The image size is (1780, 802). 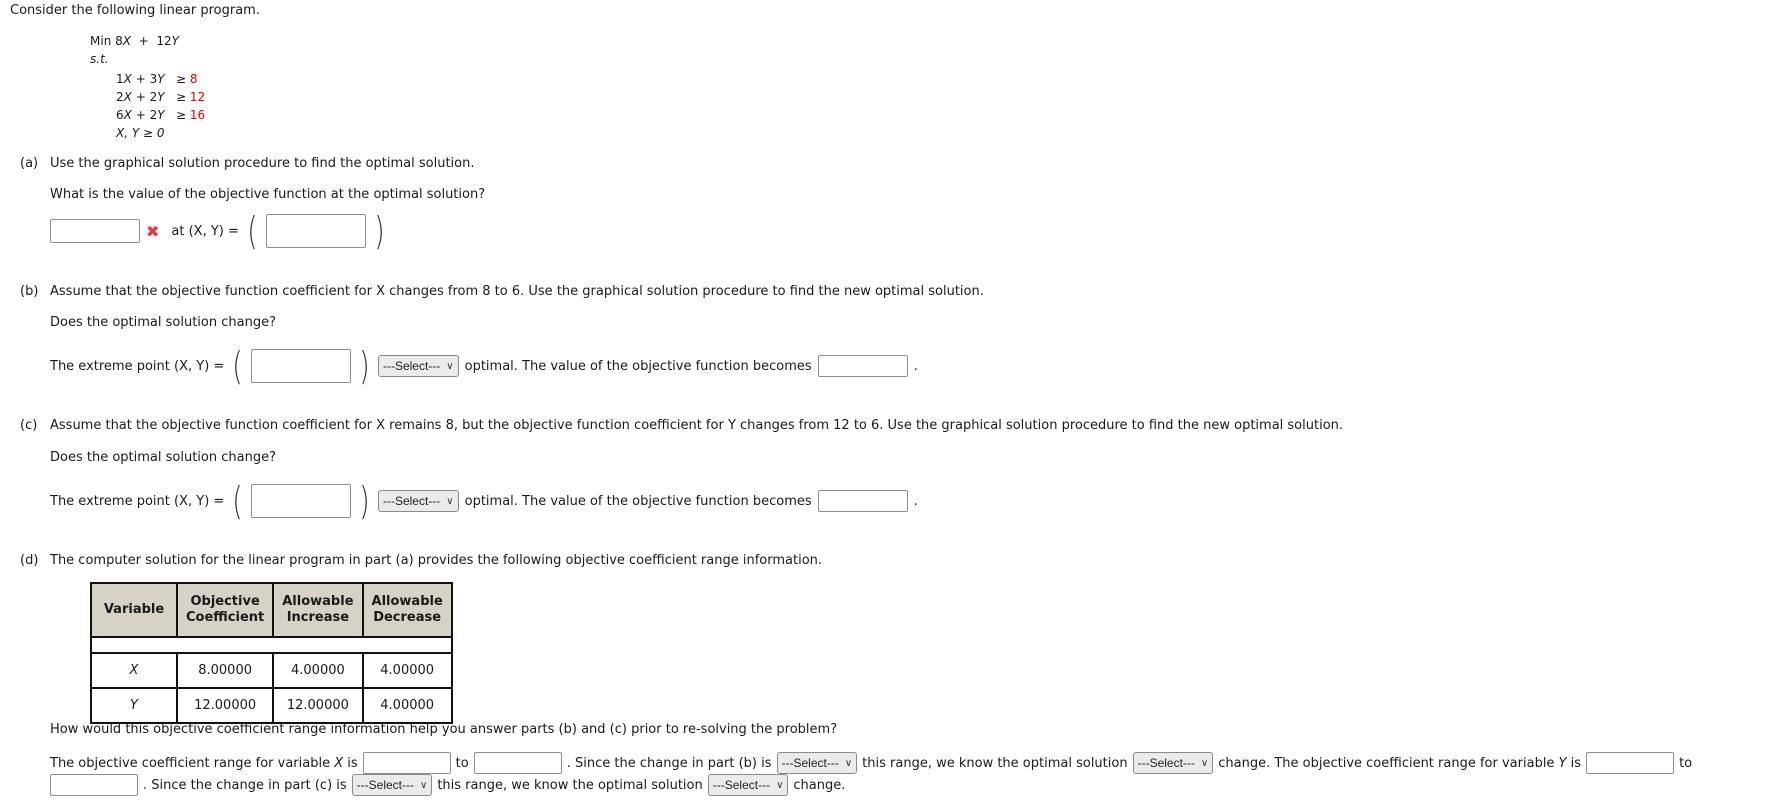 I want to click on table-row: Y 12.00000 12.00000 4.00000, so click(x=271, y=705).